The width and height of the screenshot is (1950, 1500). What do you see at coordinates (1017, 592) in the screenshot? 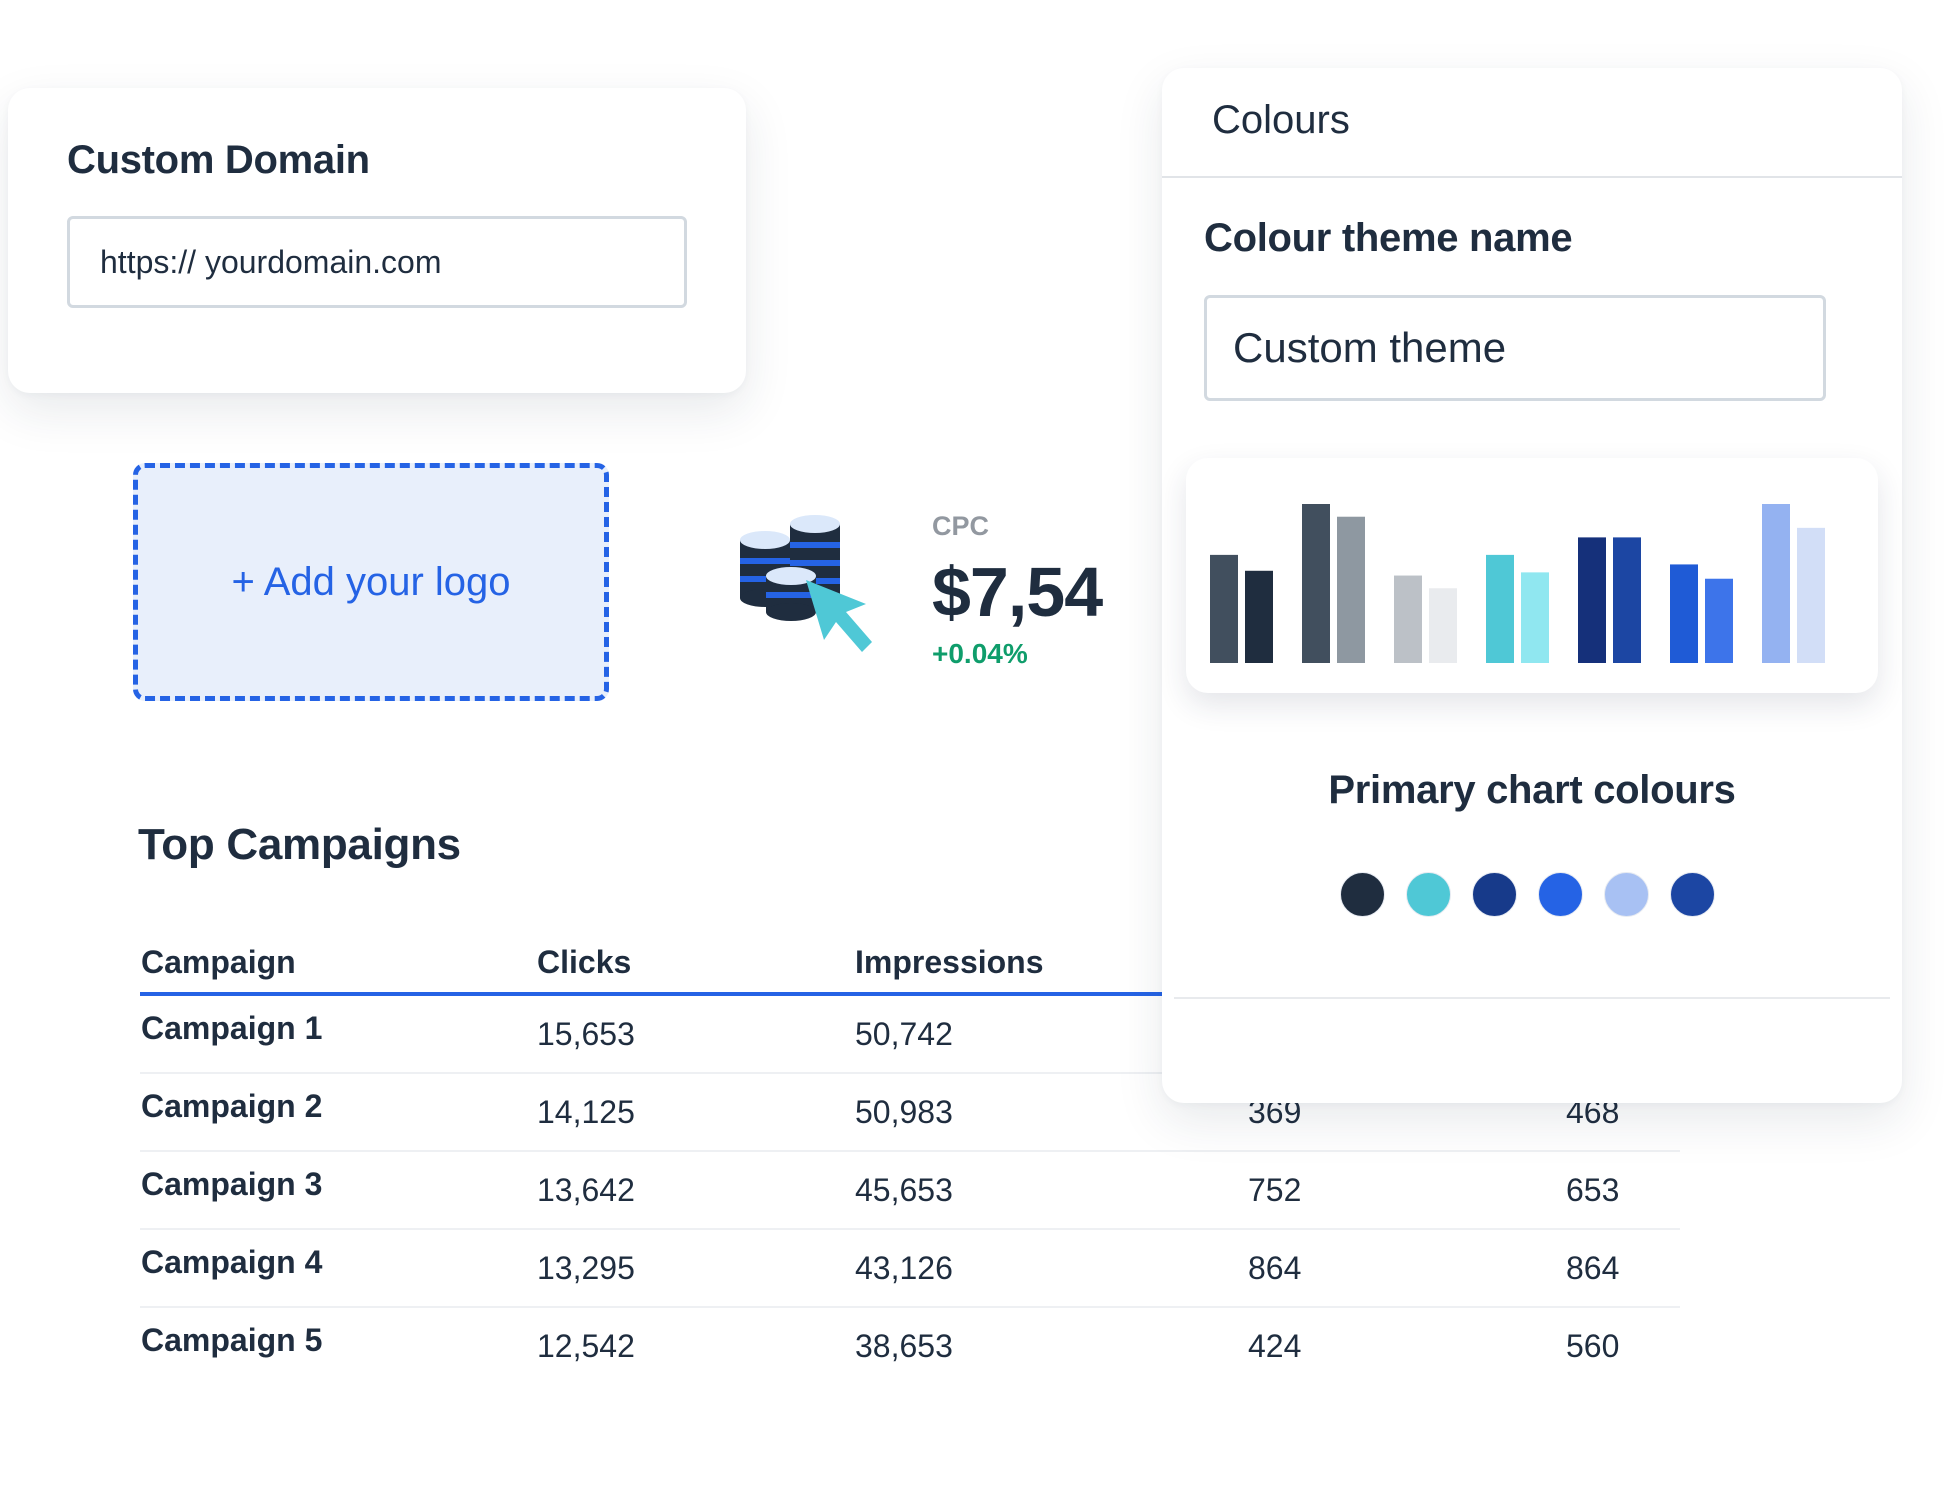
I see `cpc-value: $7,54` at bounding box center [1017, 592].